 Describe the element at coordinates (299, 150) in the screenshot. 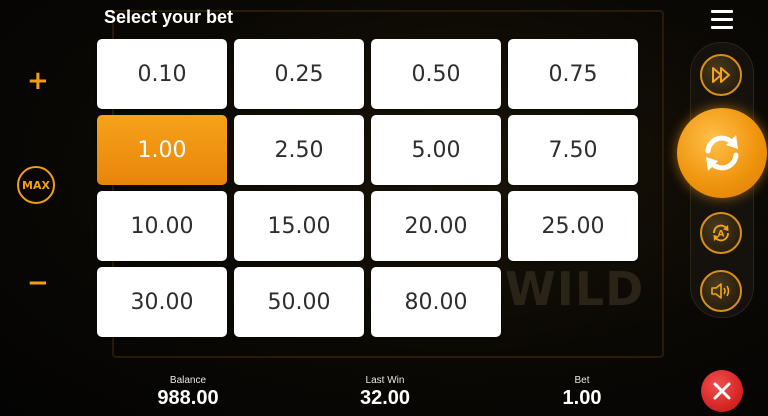

I see `bet-option-button: 2.50` at that location.